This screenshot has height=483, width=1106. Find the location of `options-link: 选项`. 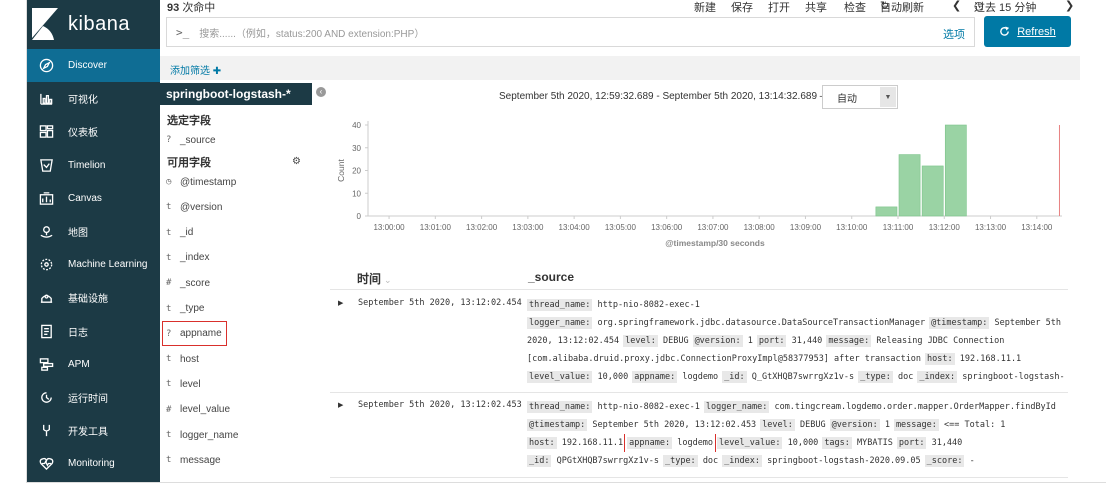

options-link: 选项 is located at coordinates (954, 34).